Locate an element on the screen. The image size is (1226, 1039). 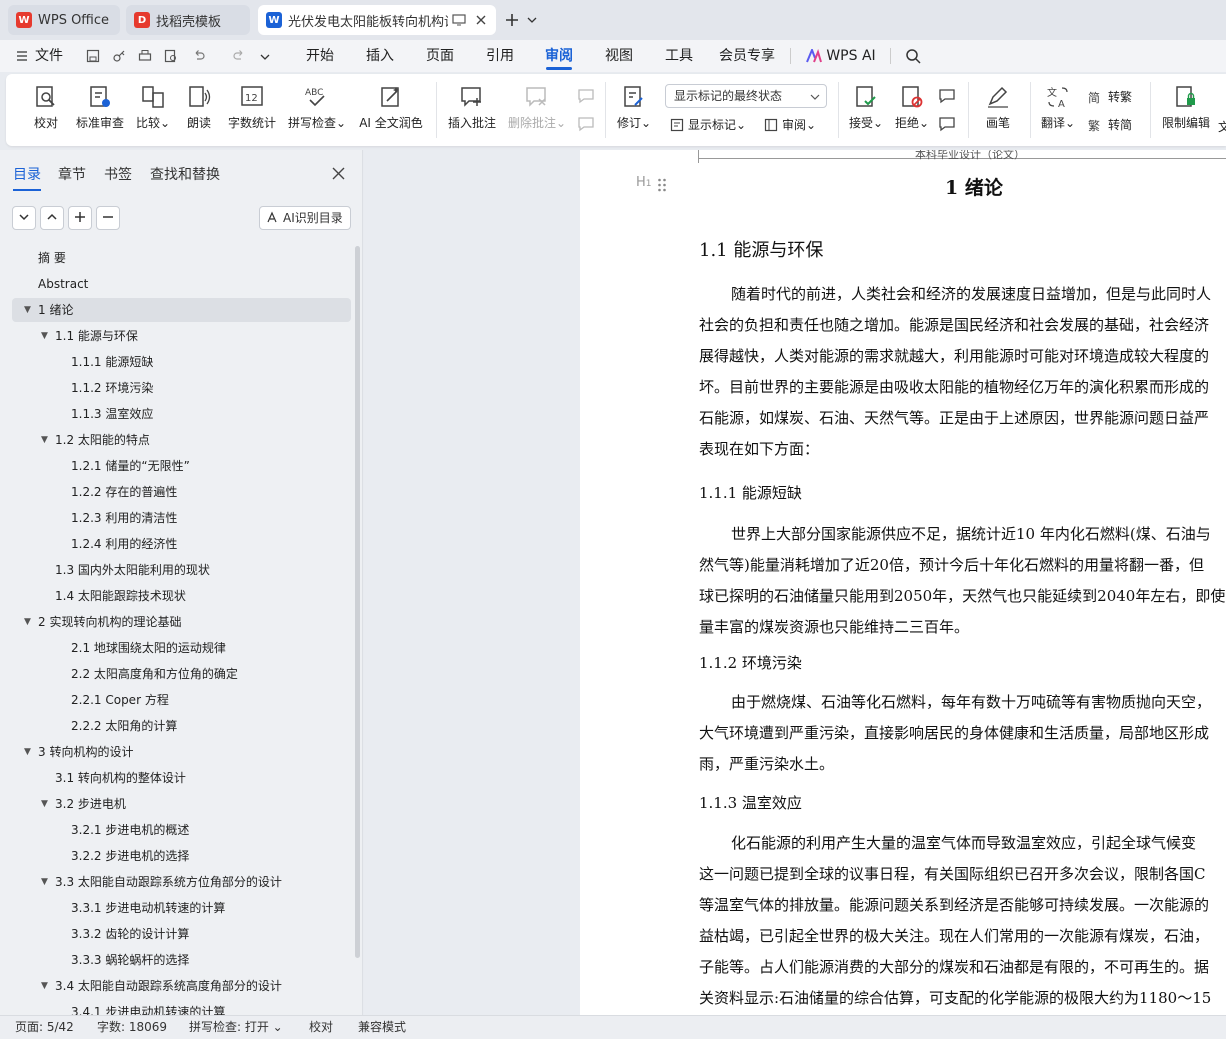
menu-page: 页面 is located at coordinates (440, 56).